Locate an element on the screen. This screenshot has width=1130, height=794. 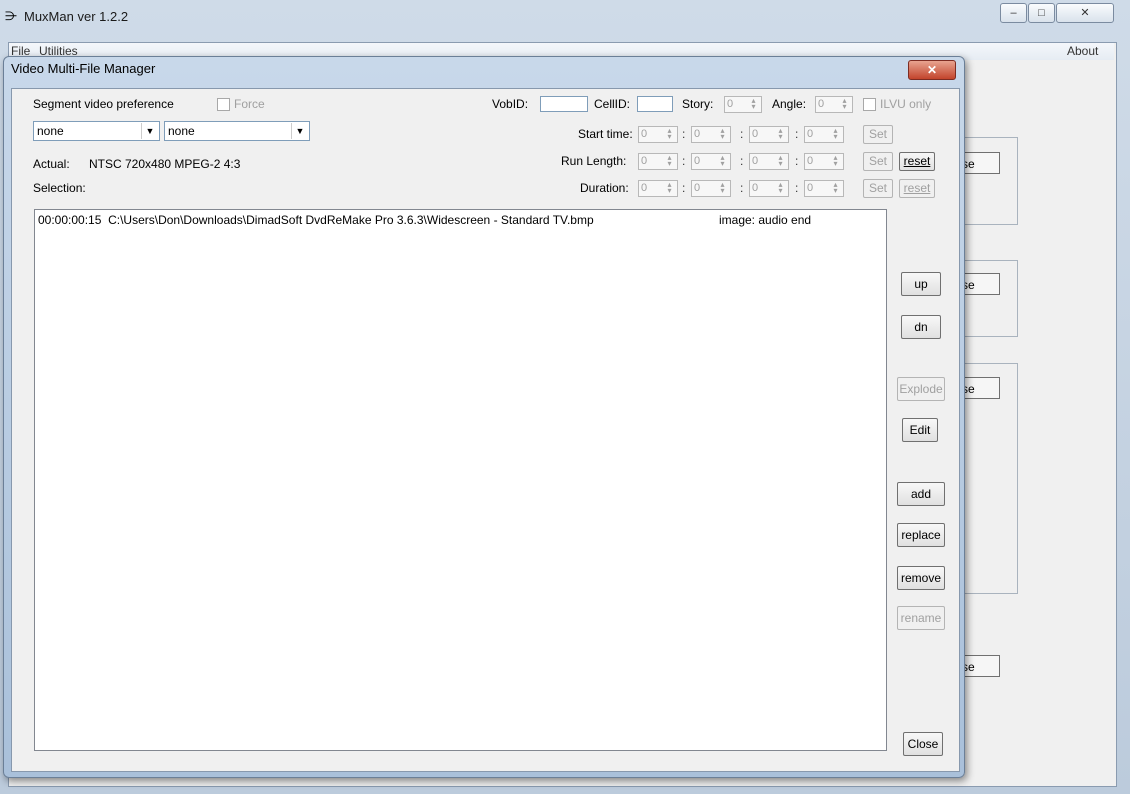
story-label: Story: is located at coordinates (698, 104).